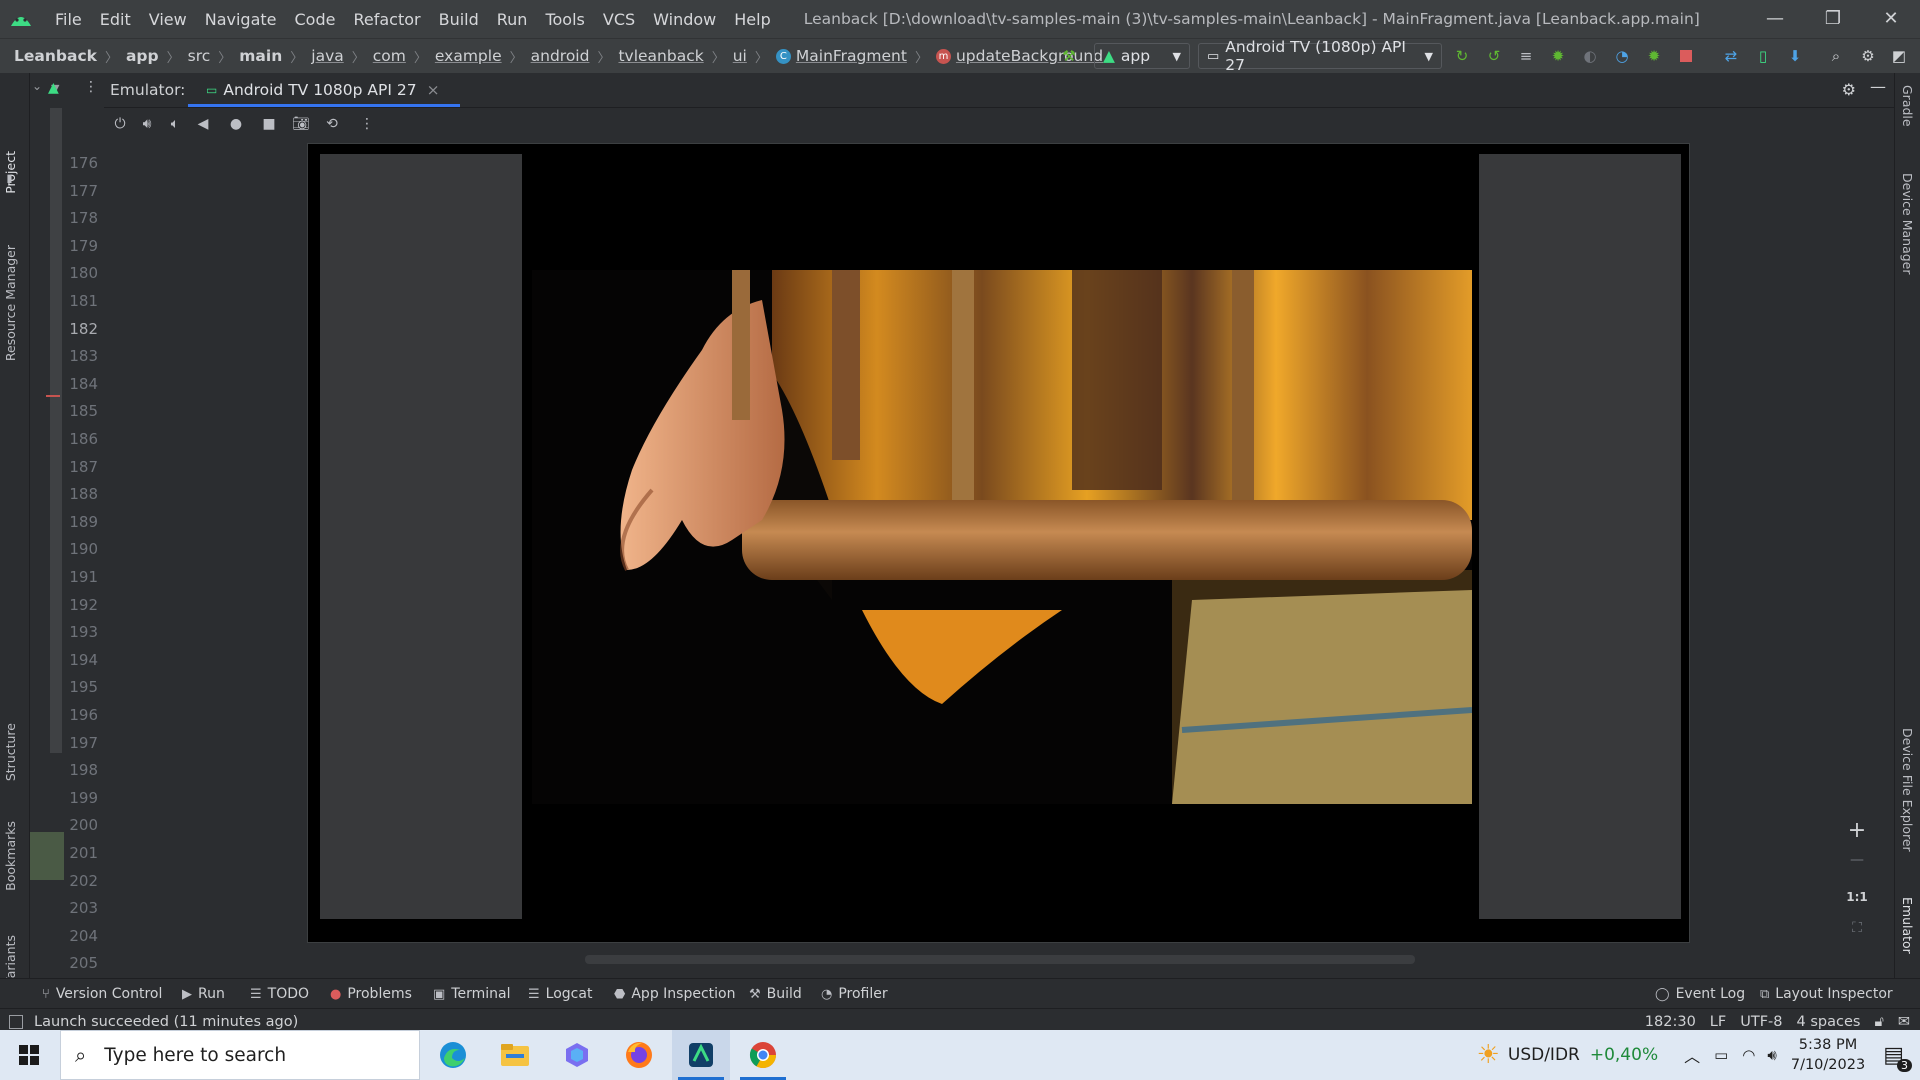 This screenshot has height=1080, width=1920. I want to click on tool-version-control: ⑂ Version Control, so click(102, 994).